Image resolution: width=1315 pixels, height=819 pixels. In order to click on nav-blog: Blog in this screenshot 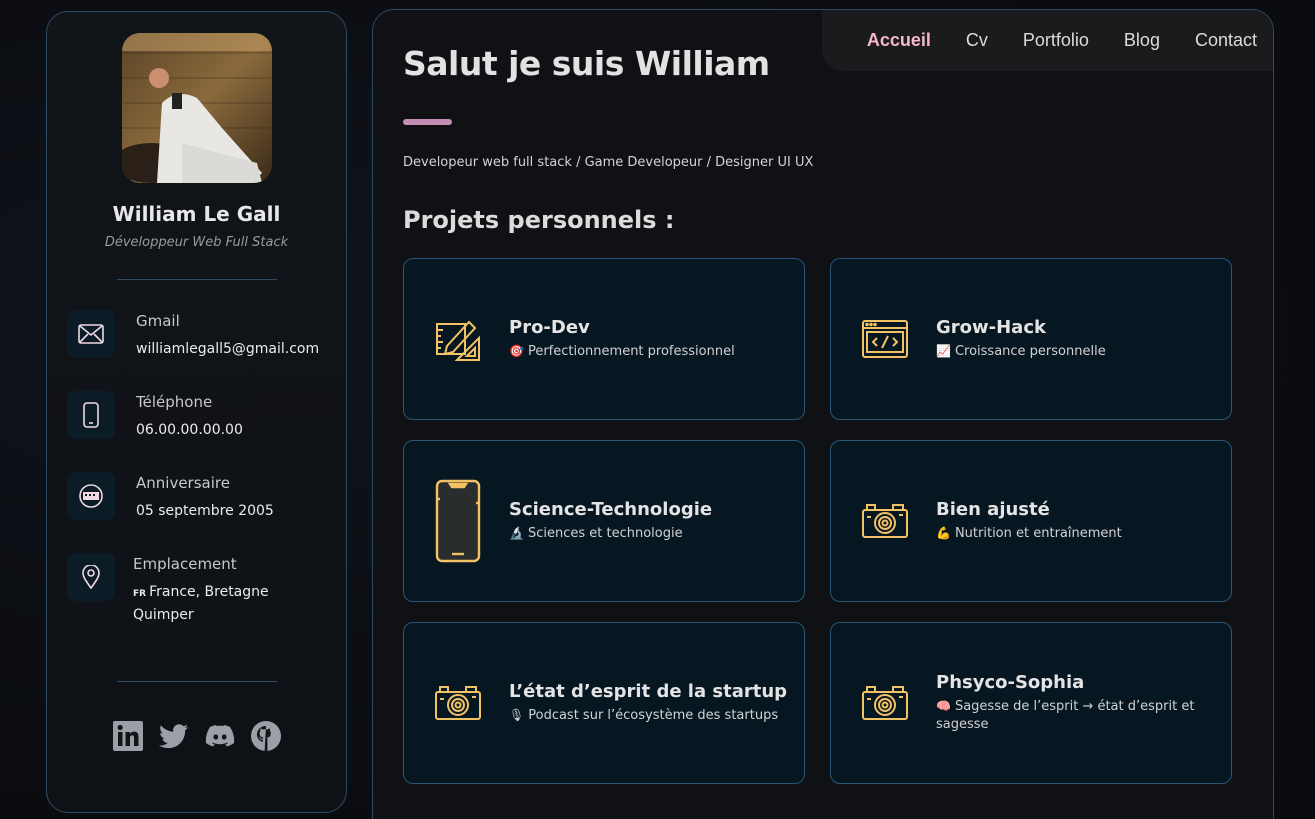, I will do `click(1142, 40)`.